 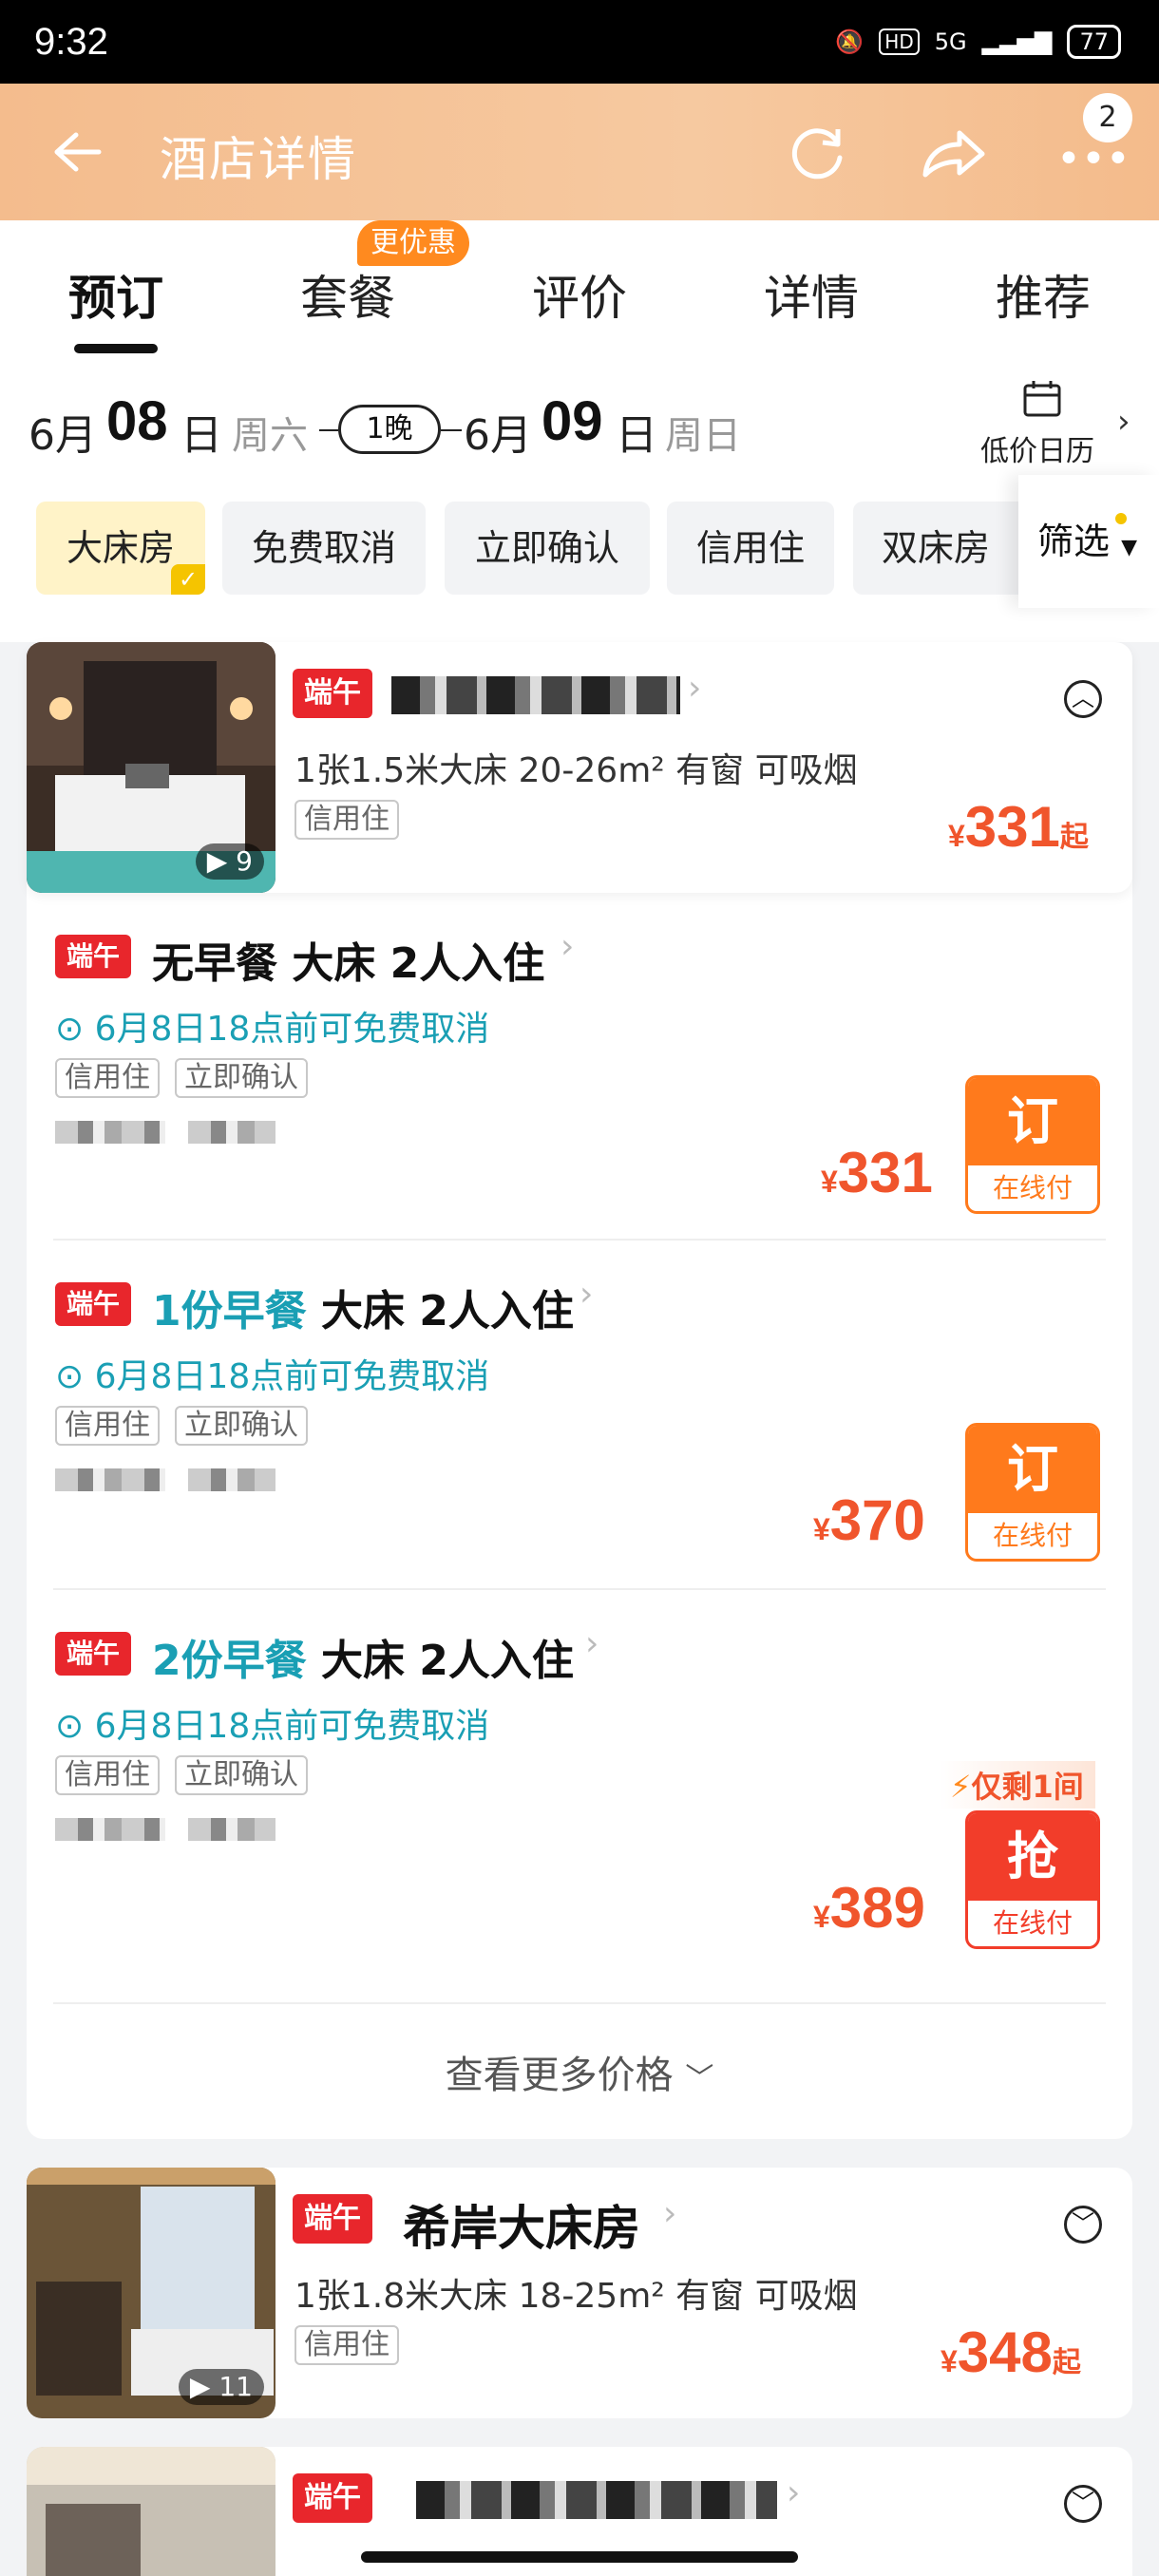 I want to click on nights-count: 1晚, so click(x=389, y=429).